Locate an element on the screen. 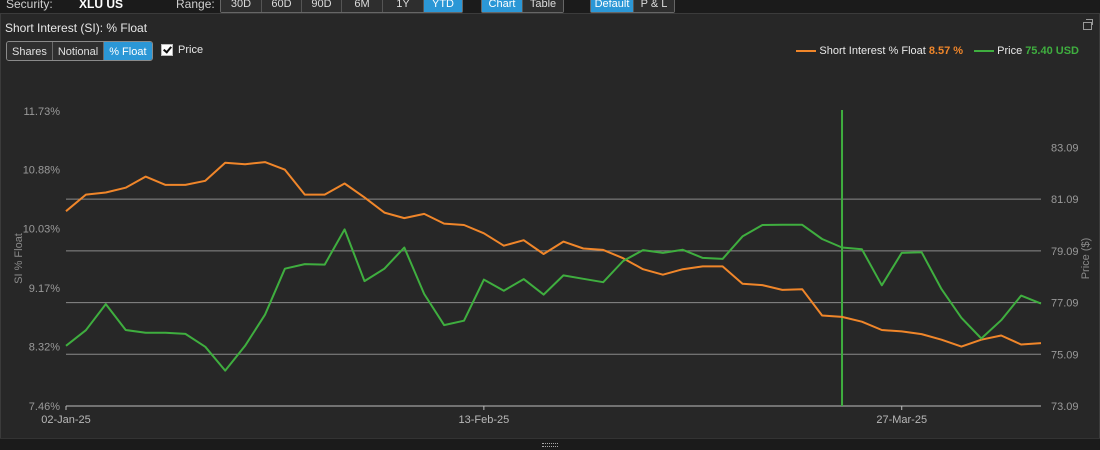  x-tick-label: 13-Feb-25 is located at coordinates (483, 420).